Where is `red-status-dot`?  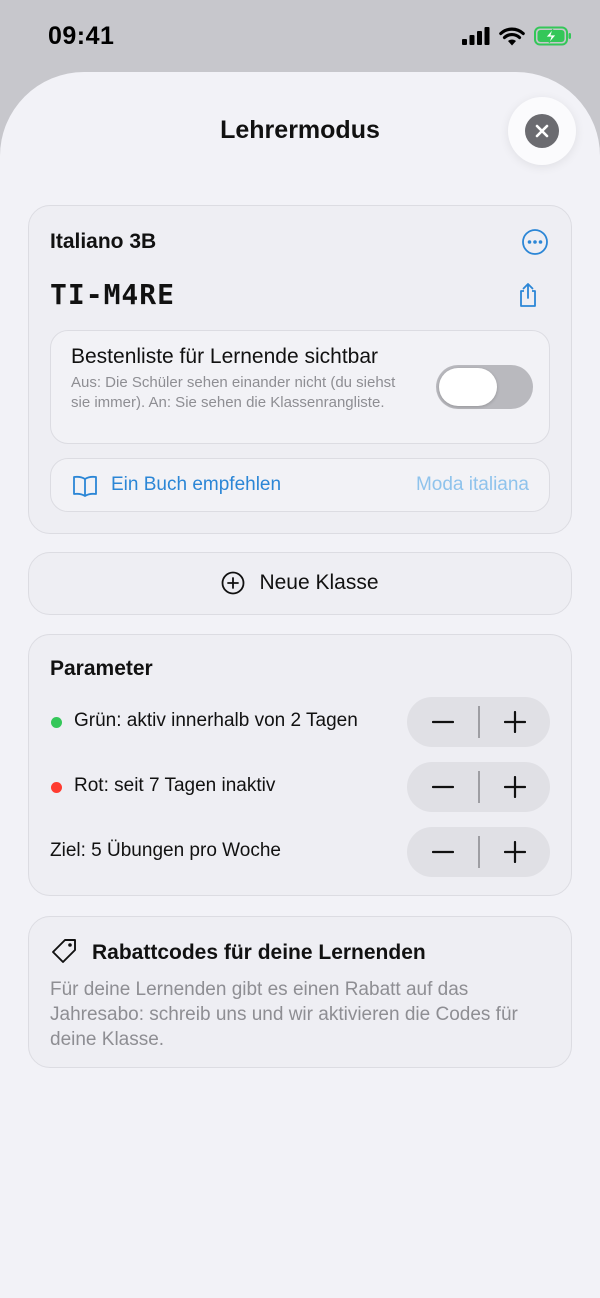
red-status-dot is located at coordinates (56, 787).